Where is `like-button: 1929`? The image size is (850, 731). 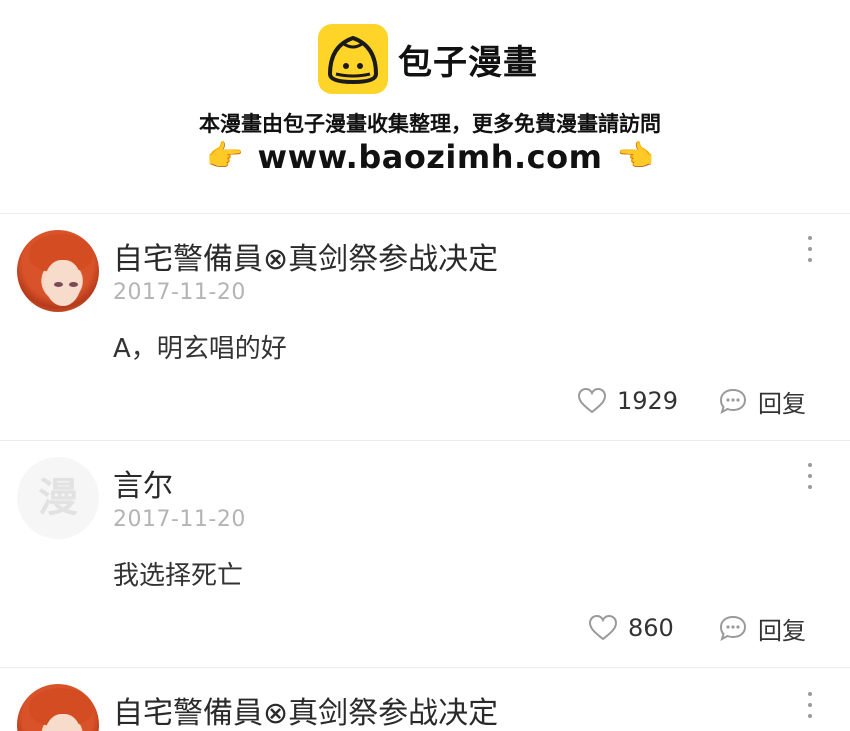 like-button: 1929 is located at coordinates (627, 401).